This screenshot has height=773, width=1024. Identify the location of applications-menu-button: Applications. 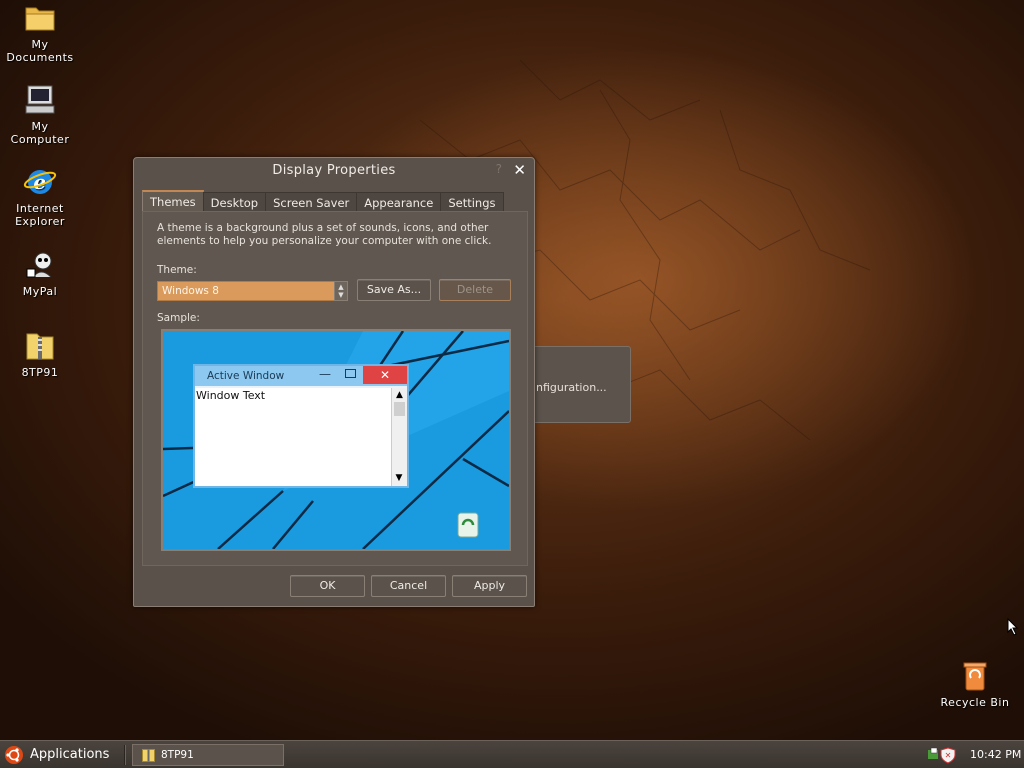
(56, 755).